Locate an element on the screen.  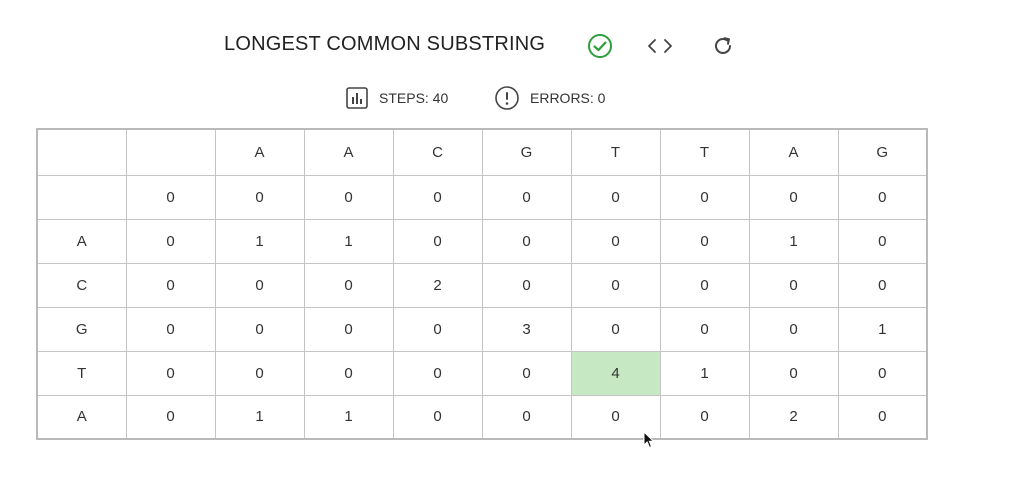
header: LONGEST COMMON SUBSTRING is located at coordinates (514, 46).